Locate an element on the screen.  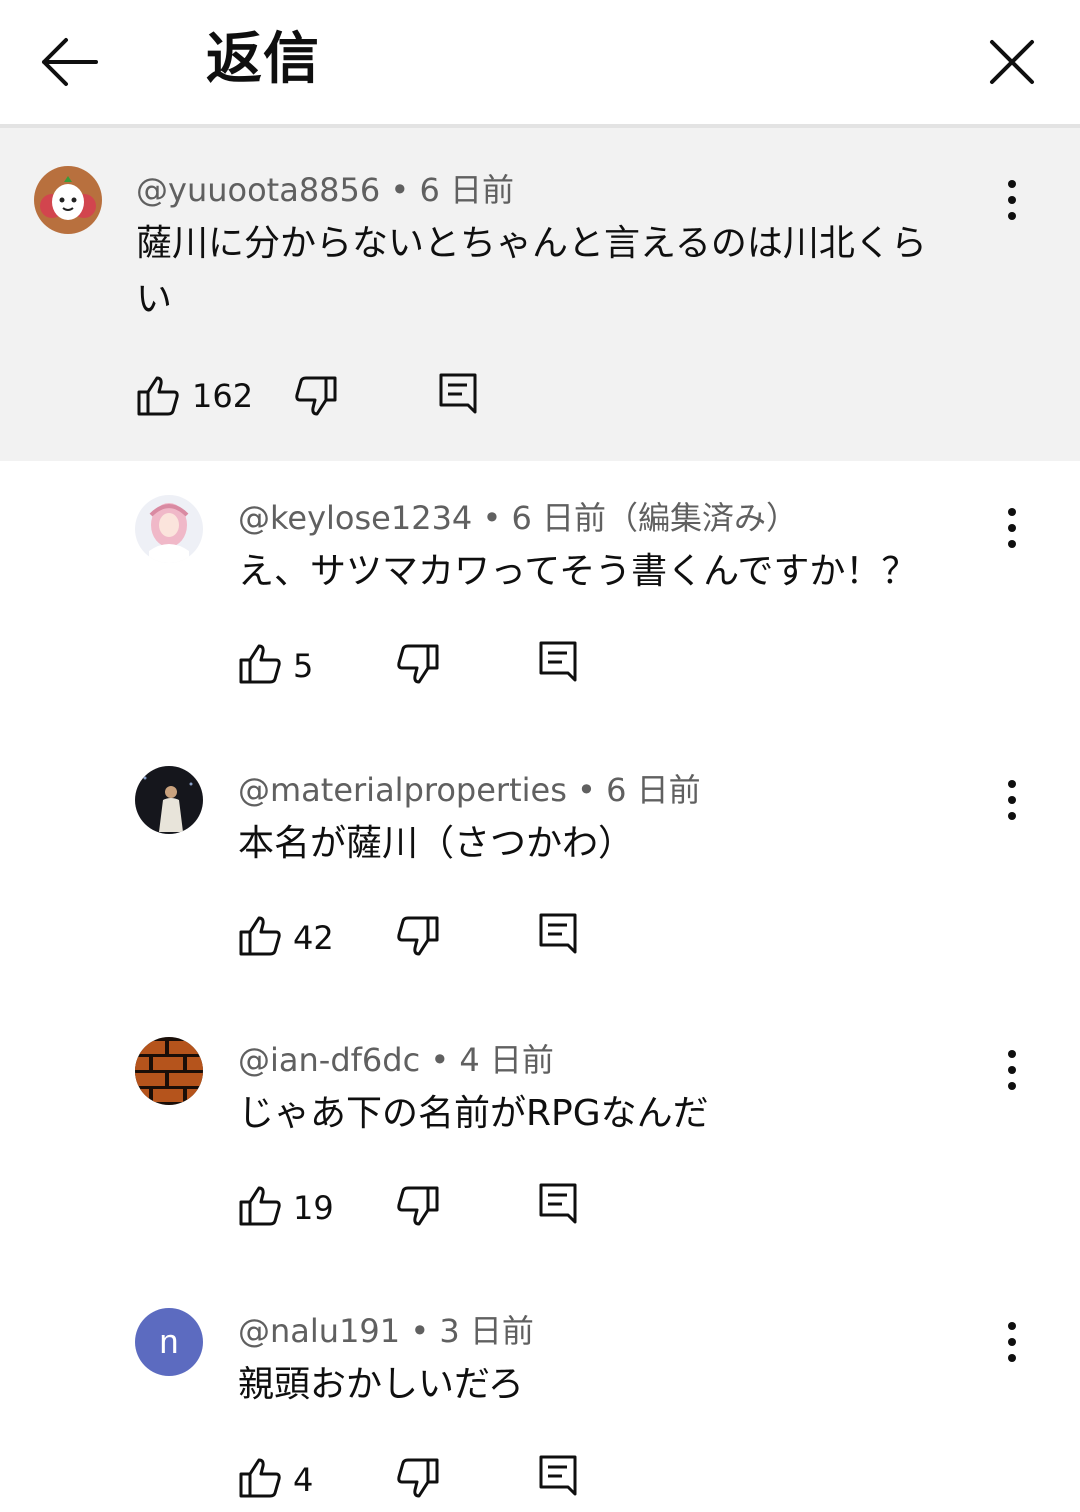
like-count: 162 is located at coordinates (223, 396).